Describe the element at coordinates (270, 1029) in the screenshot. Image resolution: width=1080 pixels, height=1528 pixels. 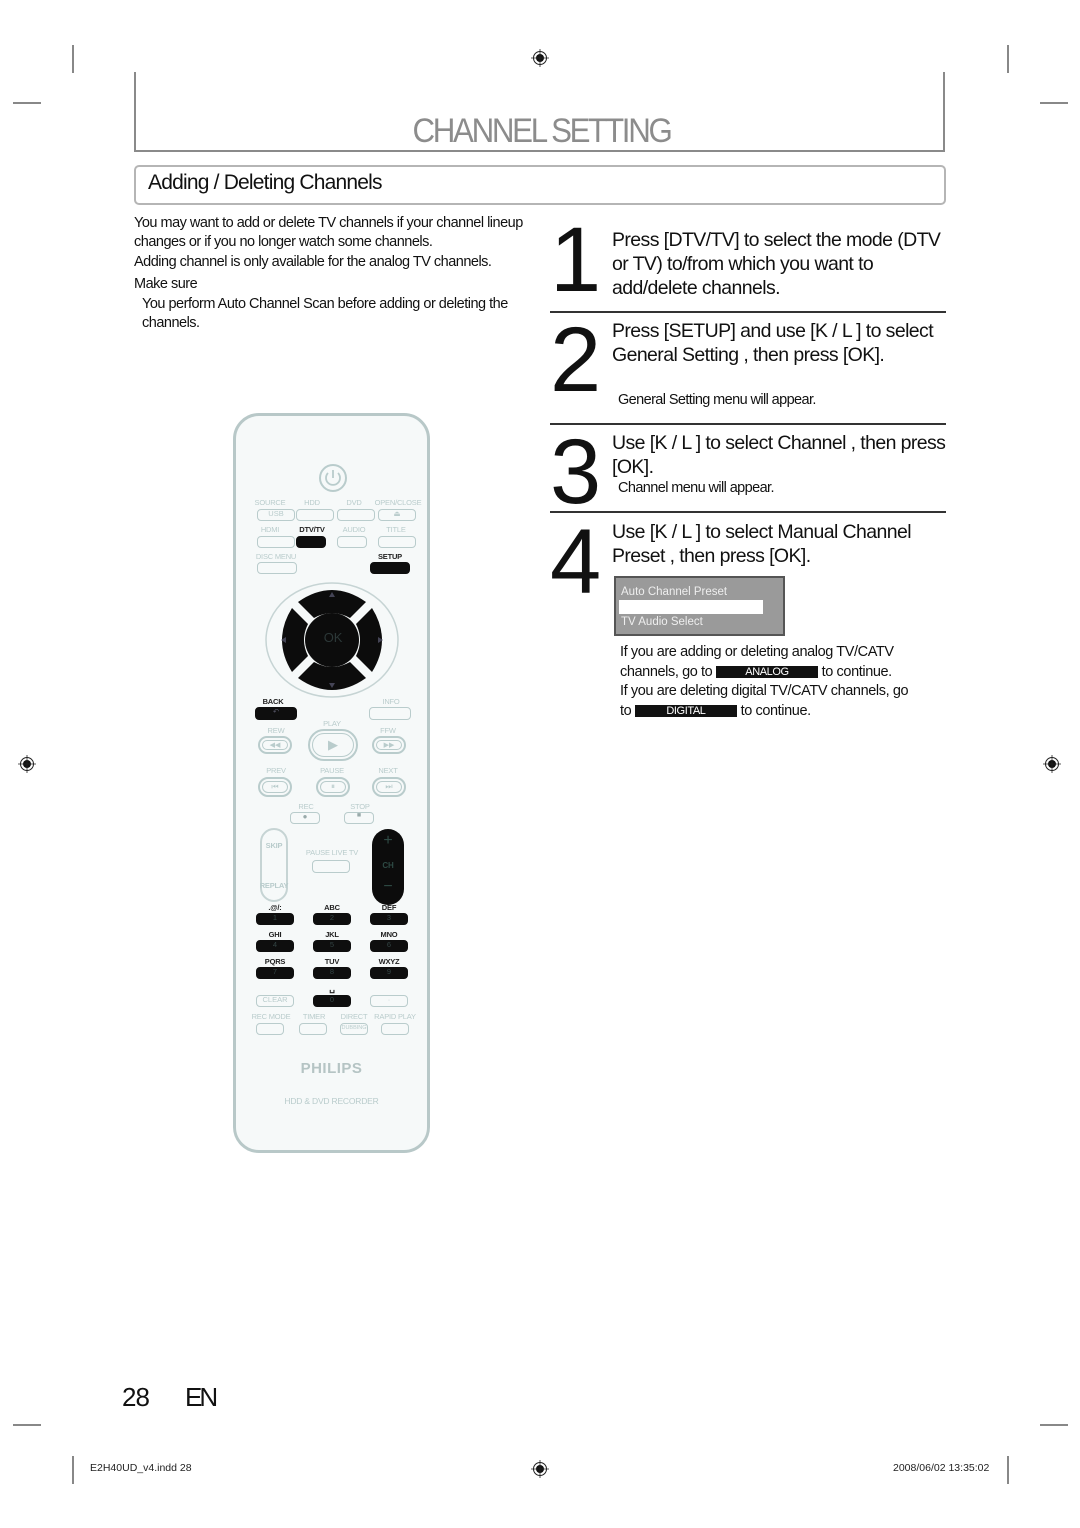
I see `rec-mode-button` at that location.